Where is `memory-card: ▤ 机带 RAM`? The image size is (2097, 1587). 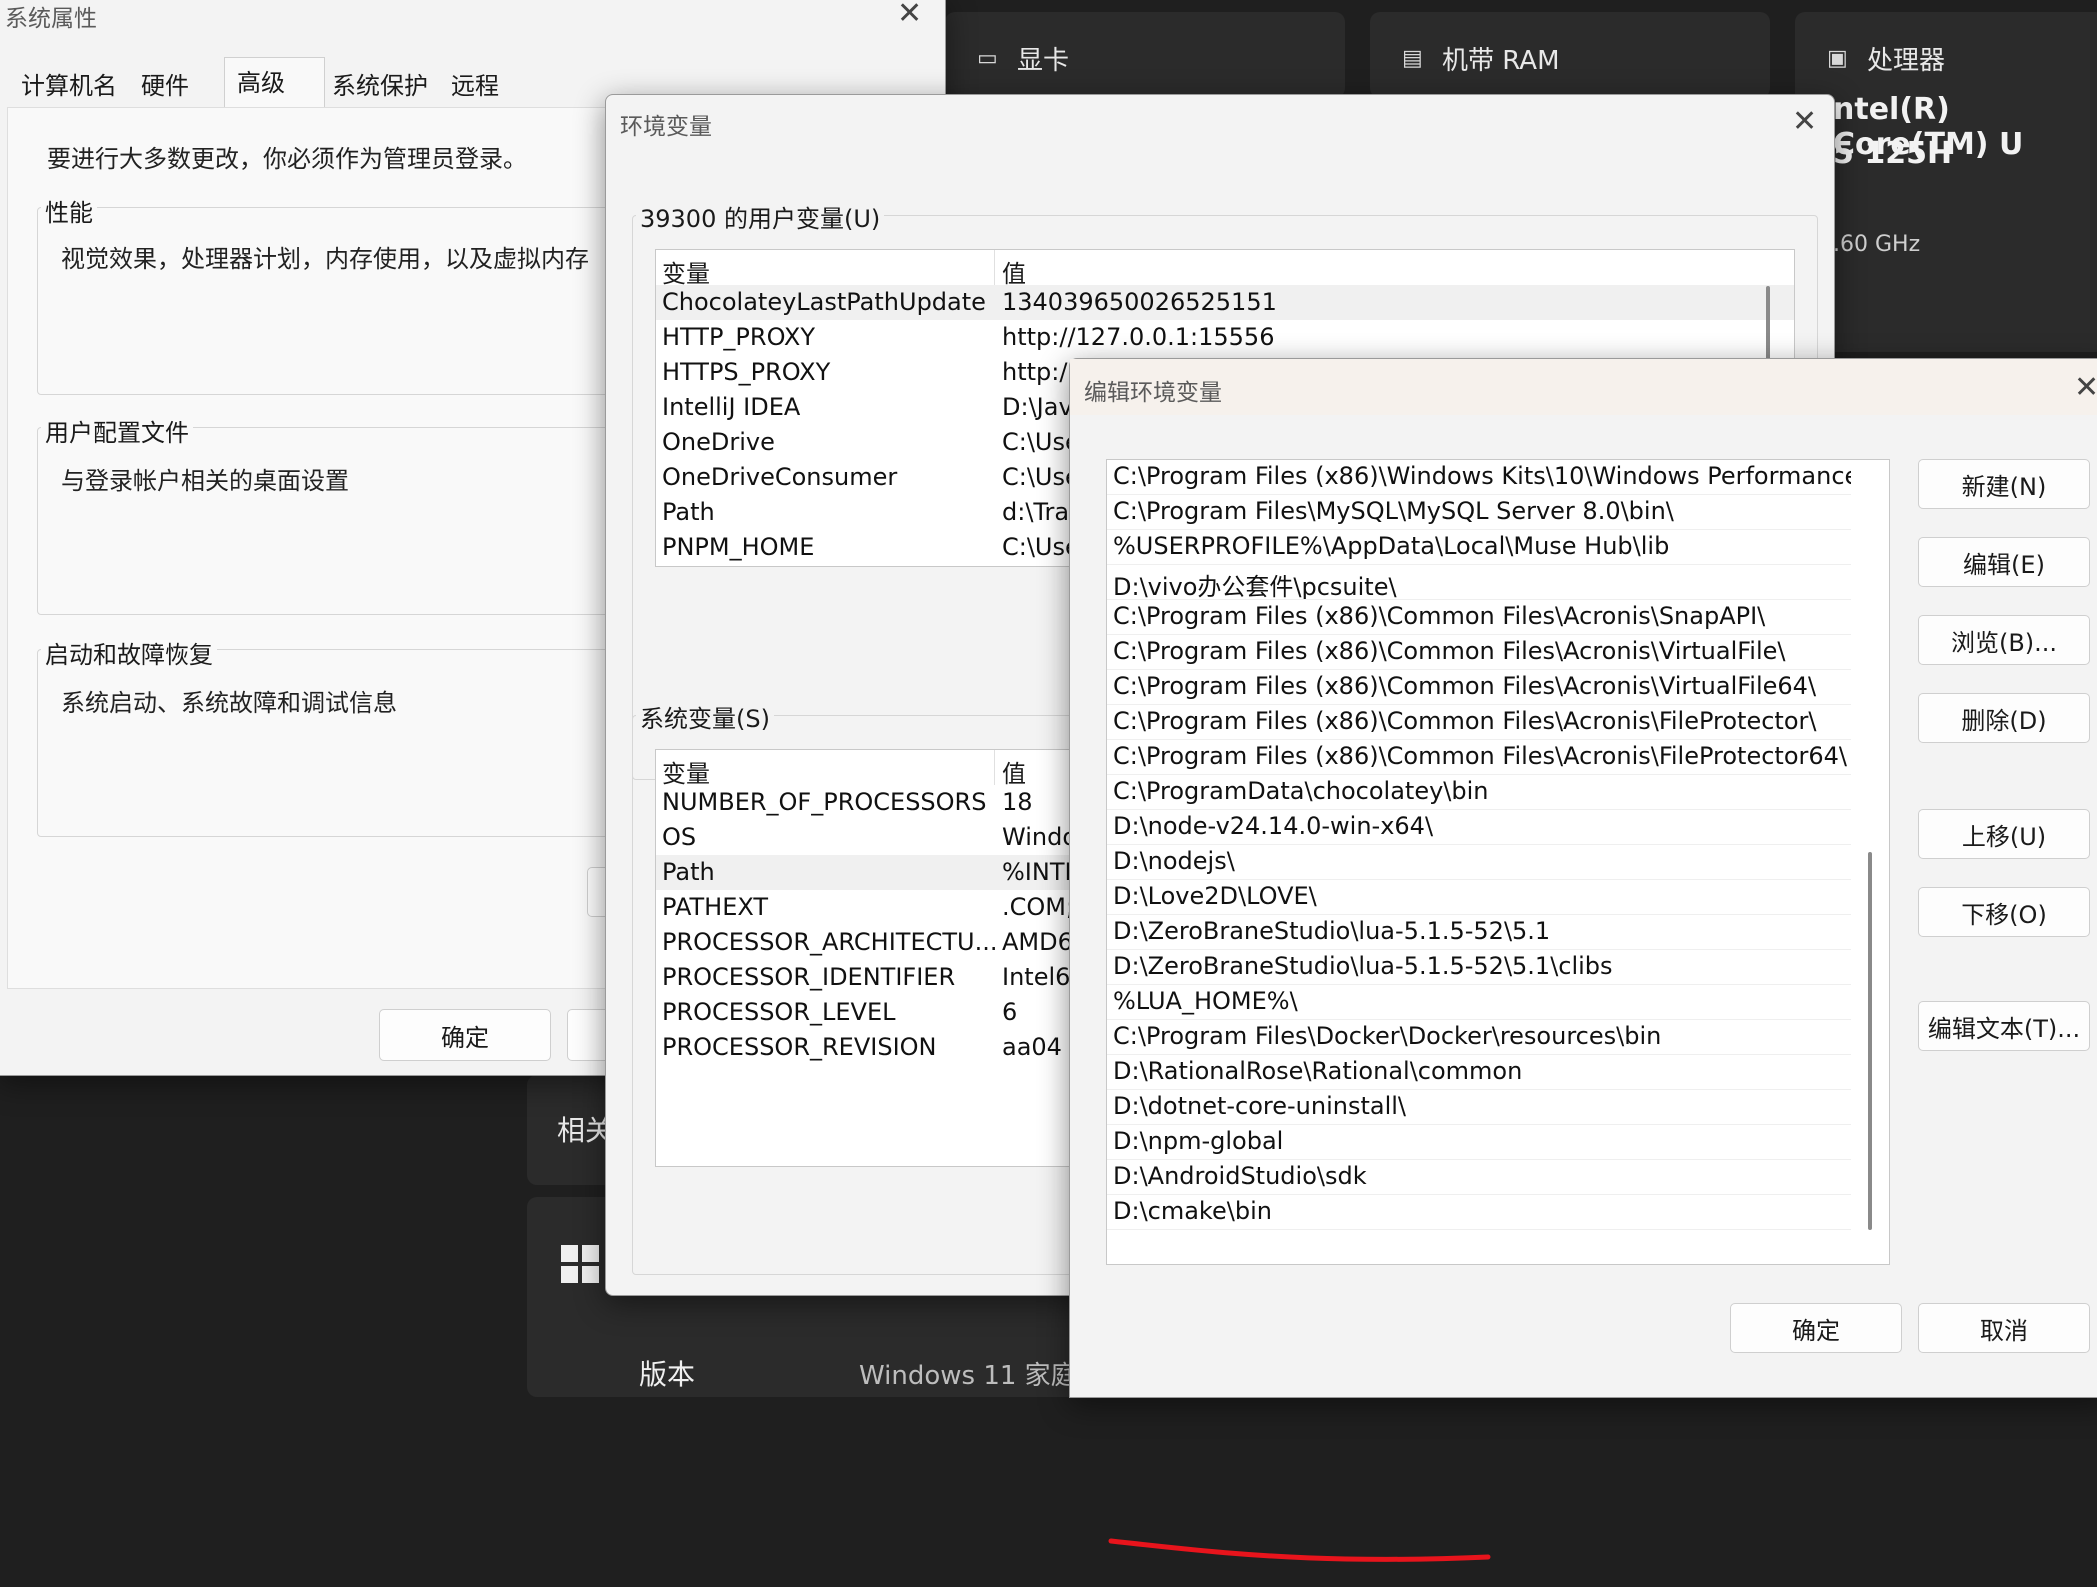 memory-card: ▤ 机带 RAM is located at coordinates (1570, 55).